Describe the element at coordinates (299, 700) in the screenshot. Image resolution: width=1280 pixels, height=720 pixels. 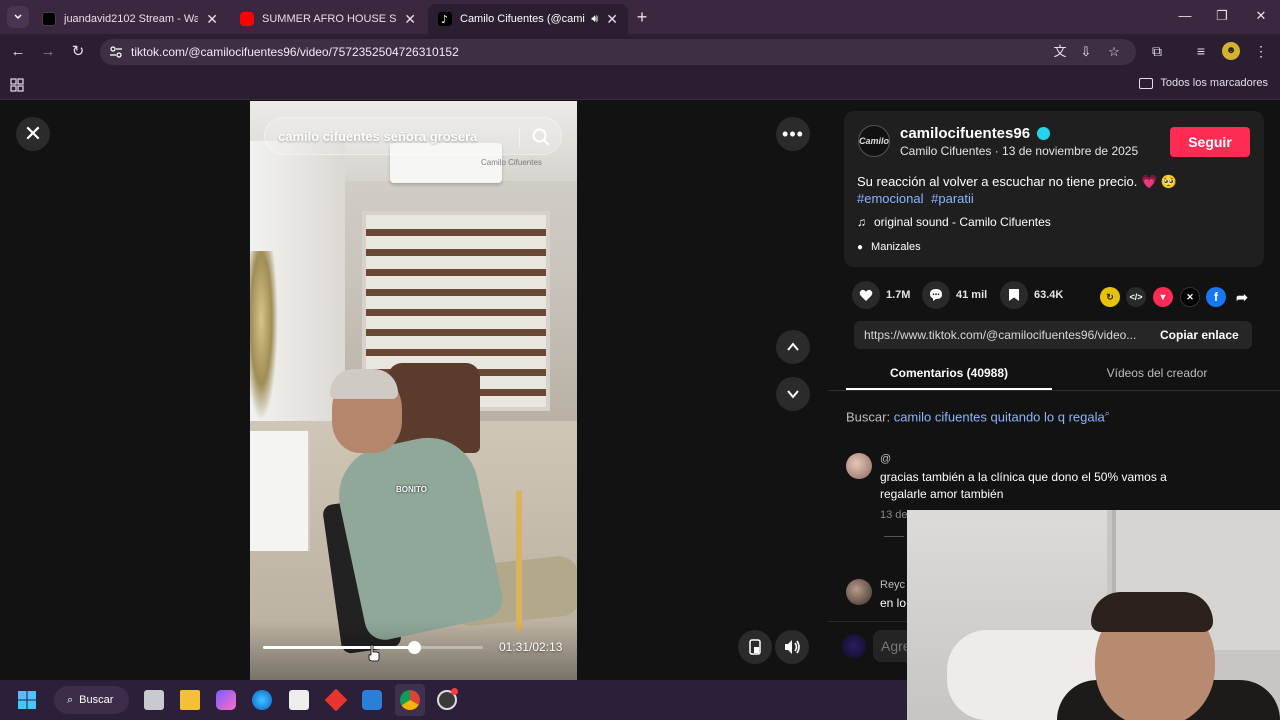
I see `store-icon` at that location.